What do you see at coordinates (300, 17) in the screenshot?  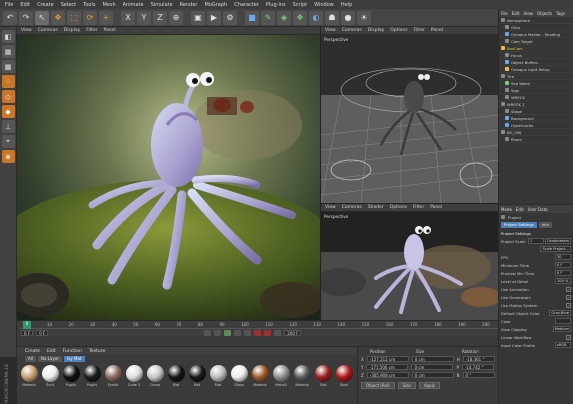 I see `array-icon: ❖` at bounding box center [300, 17].